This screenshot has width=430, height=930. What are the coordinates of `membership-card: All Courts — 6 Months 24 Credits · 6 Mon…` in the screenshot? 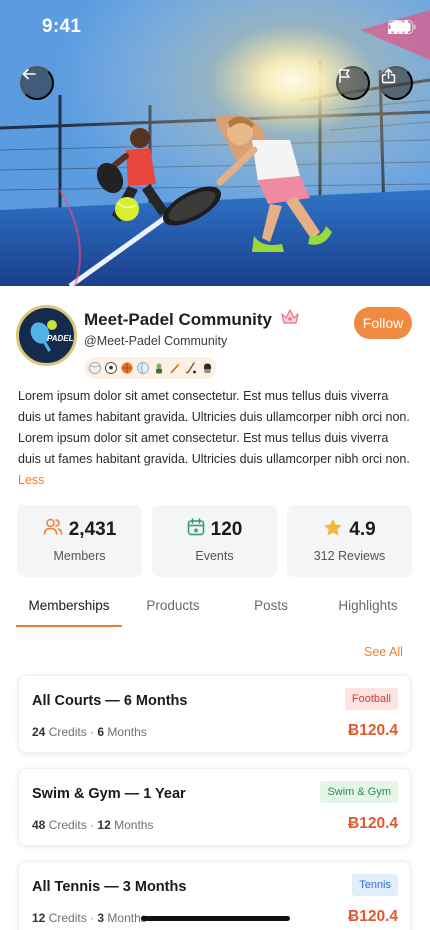 It's located at (214, 714).